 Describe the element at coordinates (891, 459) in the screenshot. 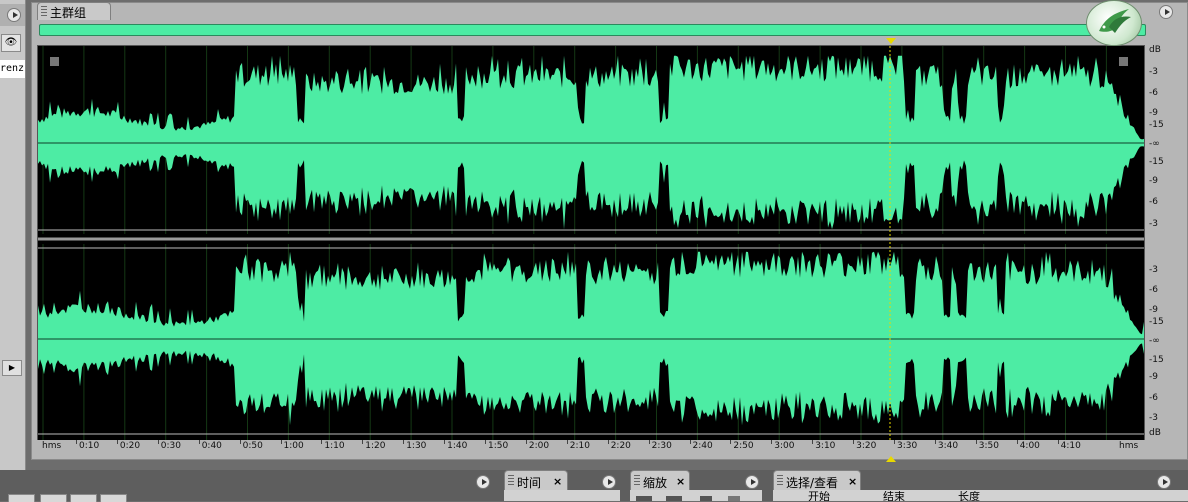

I see `playhead-bottom-marker-icon` at that location.